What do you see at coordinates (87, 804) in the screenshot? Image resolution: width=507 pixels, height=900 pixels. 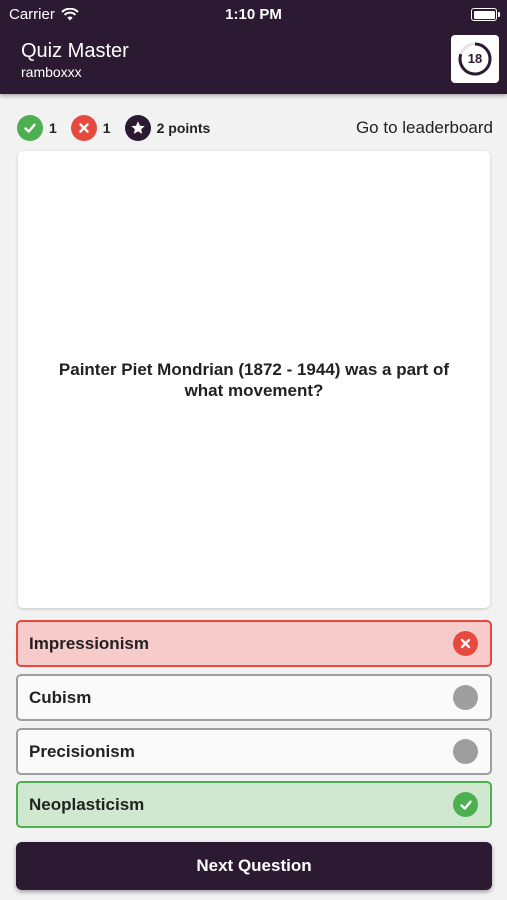 I see `answer-label: Neoplasticism` at bounding box center [87, 804].